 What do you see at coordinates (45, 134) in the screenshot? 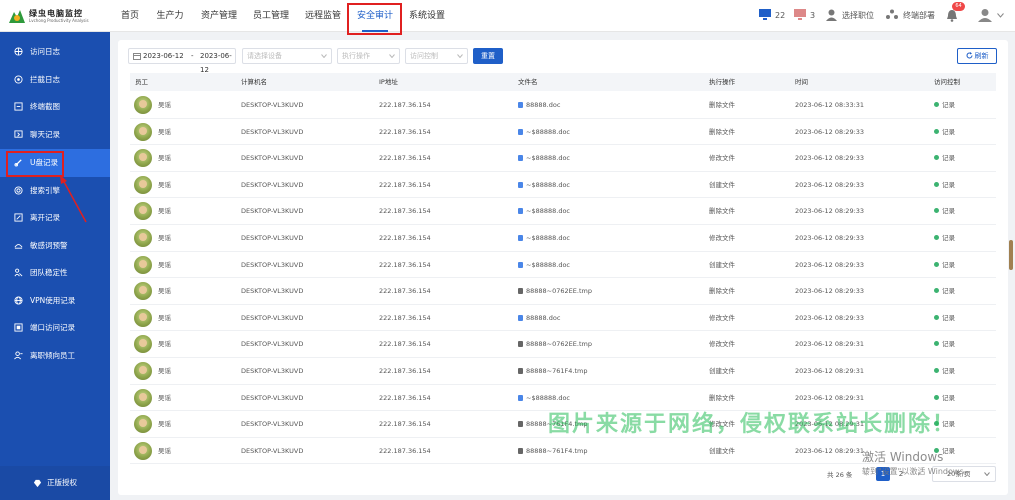
I see `sidebar-item-label: 聊天记录` at bounding box center [45, 134].